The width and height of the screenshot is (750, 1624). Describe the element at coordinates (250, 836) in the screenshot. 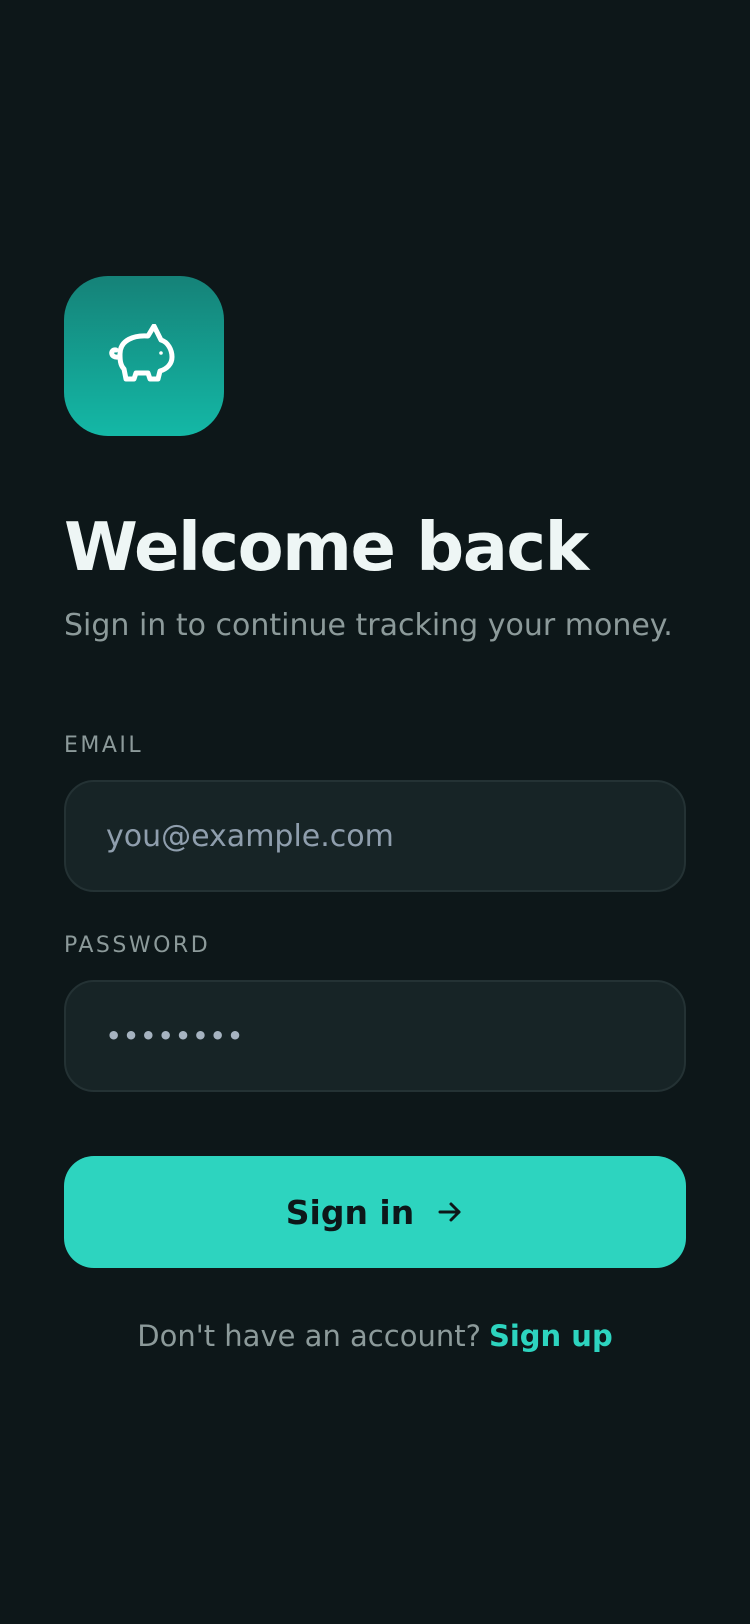

I see `email-placeholder: you@example.com` at that location.